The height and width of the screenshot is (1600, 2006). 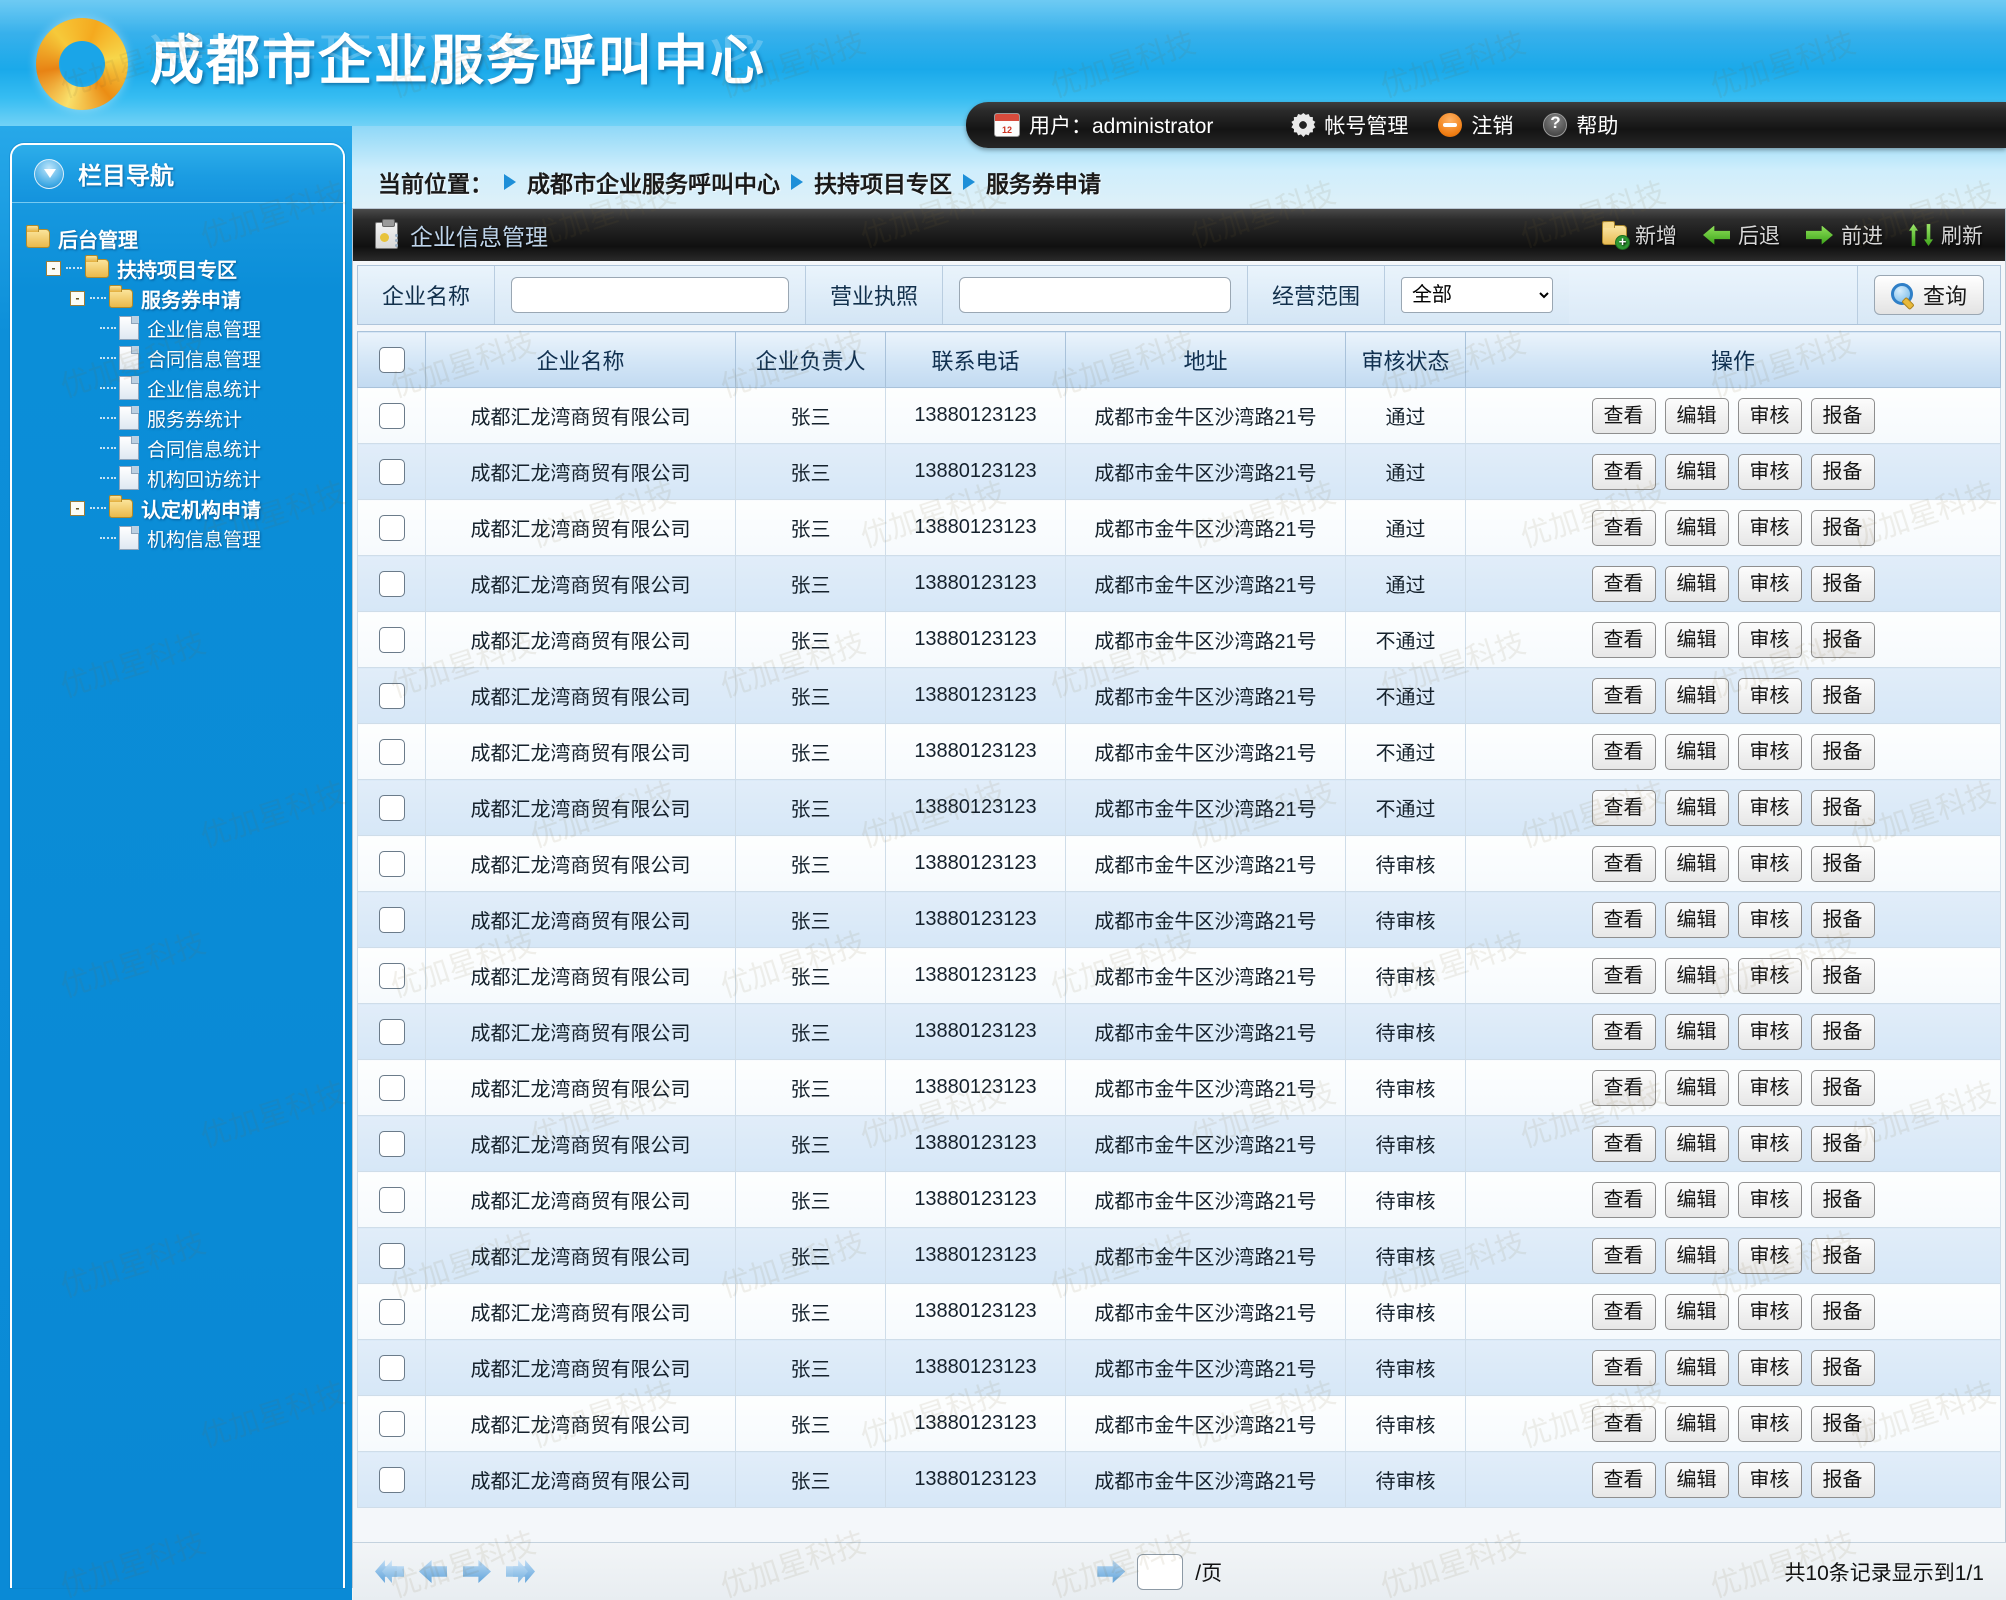 What do you see at coordinates (521, 1572) in the screenshot?
I see `double-arrow-right-icon` at bounding box center [521, 1572].